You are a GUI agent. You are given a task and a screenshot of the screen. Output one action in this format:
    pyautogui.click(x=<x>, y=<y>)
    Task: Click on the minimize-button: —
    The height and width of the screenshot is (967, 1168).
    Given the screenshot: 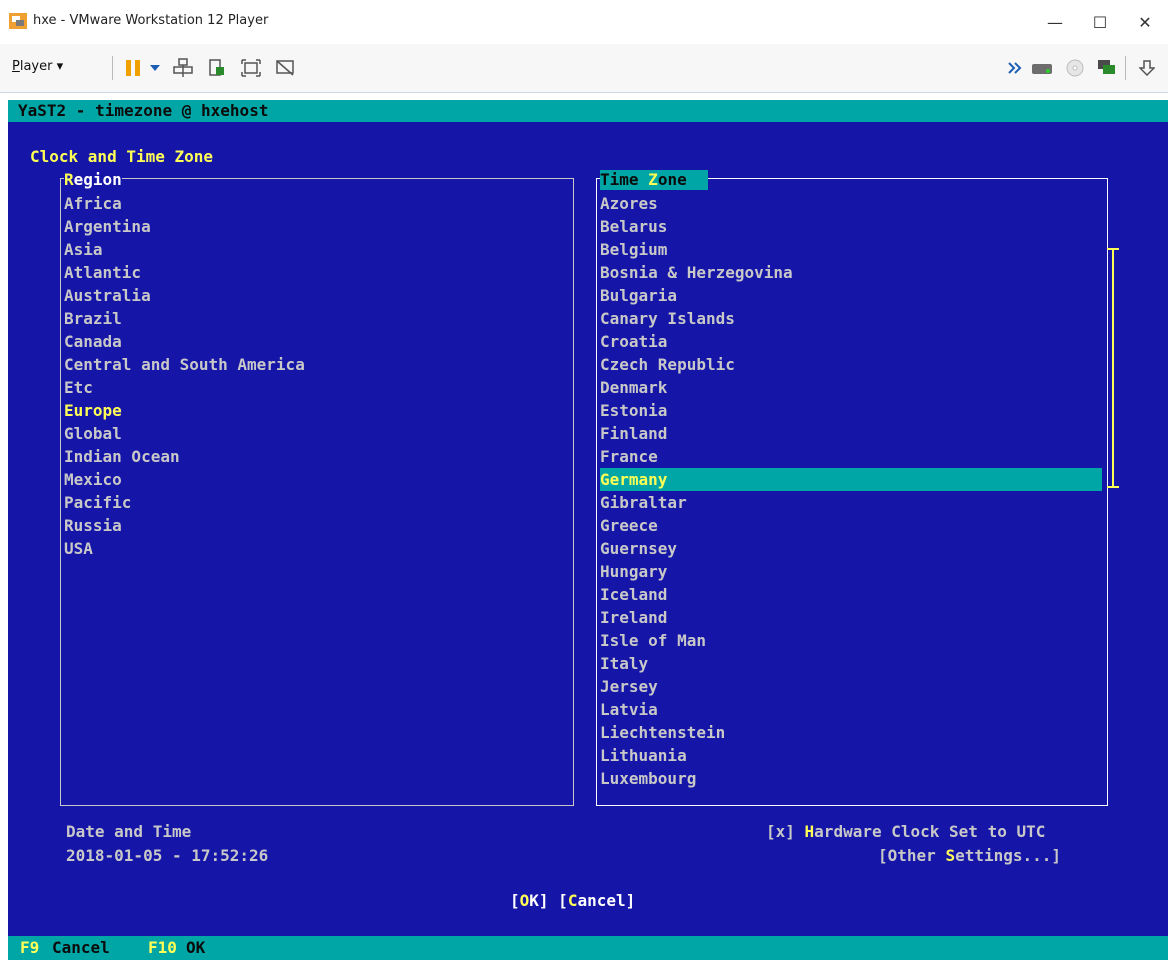 What is the action you would take?
    pyautogui.click(x=1055, y=22)
    